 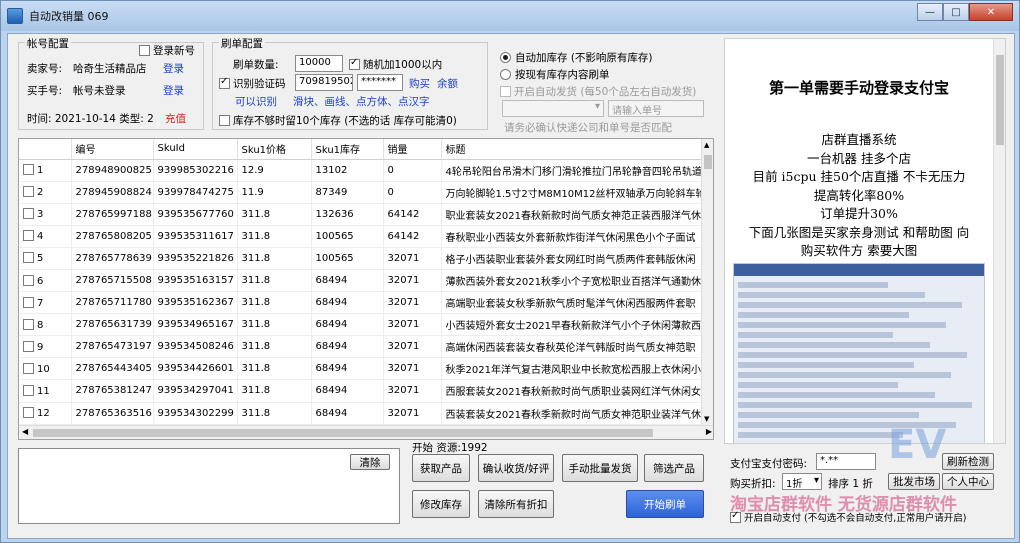 I want to click on order-number-input: 请输入单号, so click(x=656, y=108).